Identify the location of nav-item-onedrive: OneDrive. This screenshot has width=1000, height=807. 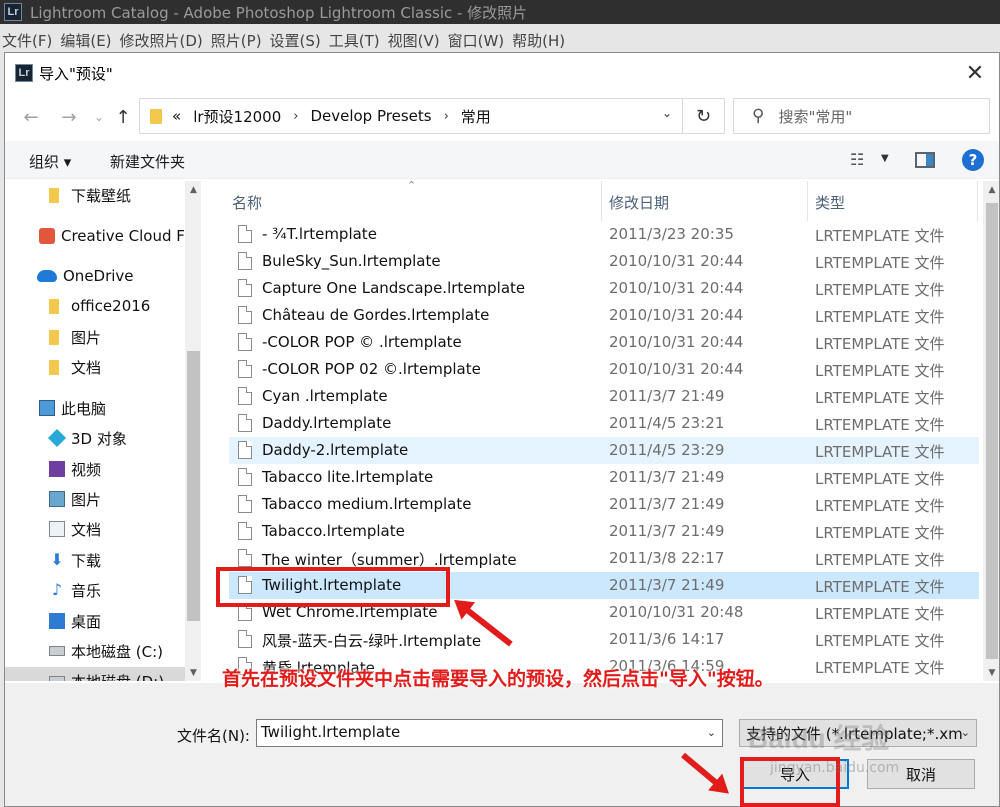
(95, 276).